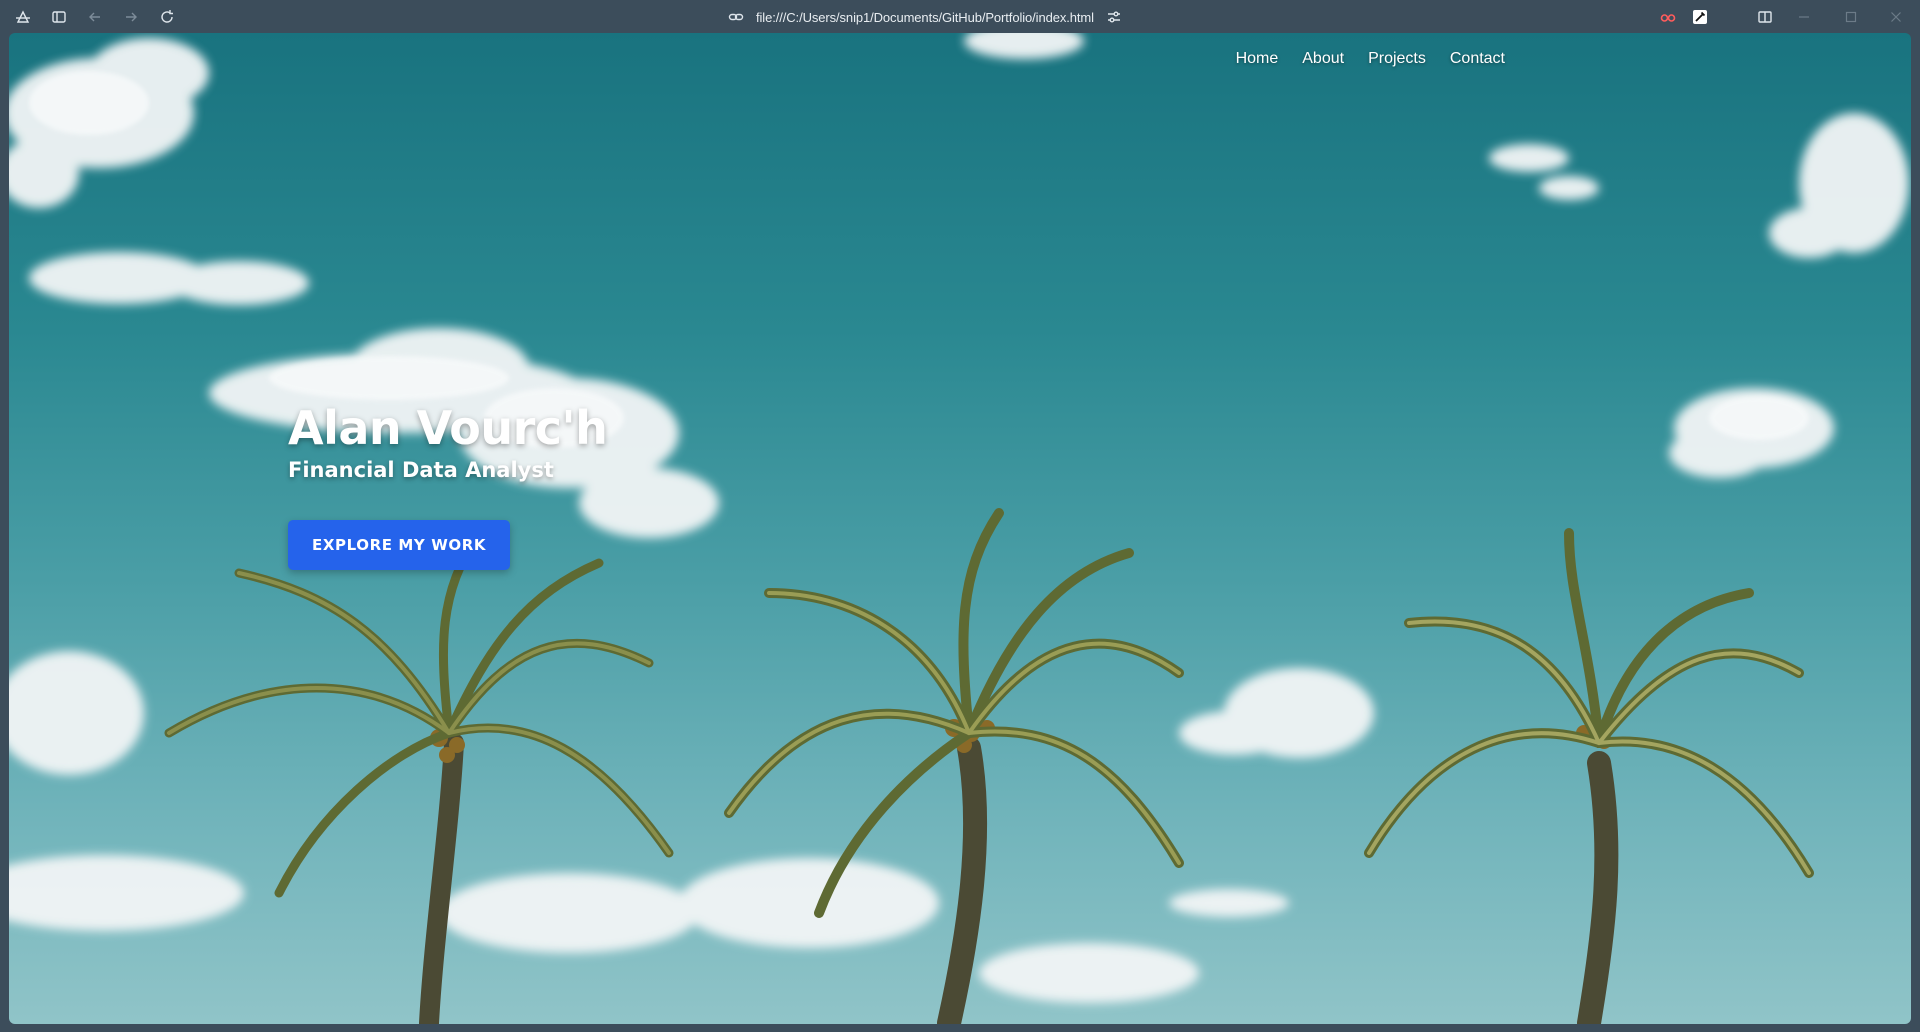 Image resolution: width=1920 pixels, height=1032 pixels. Describe the element at coordinates (131, 17) in the screenshot. I see `forward-icon` at that location.